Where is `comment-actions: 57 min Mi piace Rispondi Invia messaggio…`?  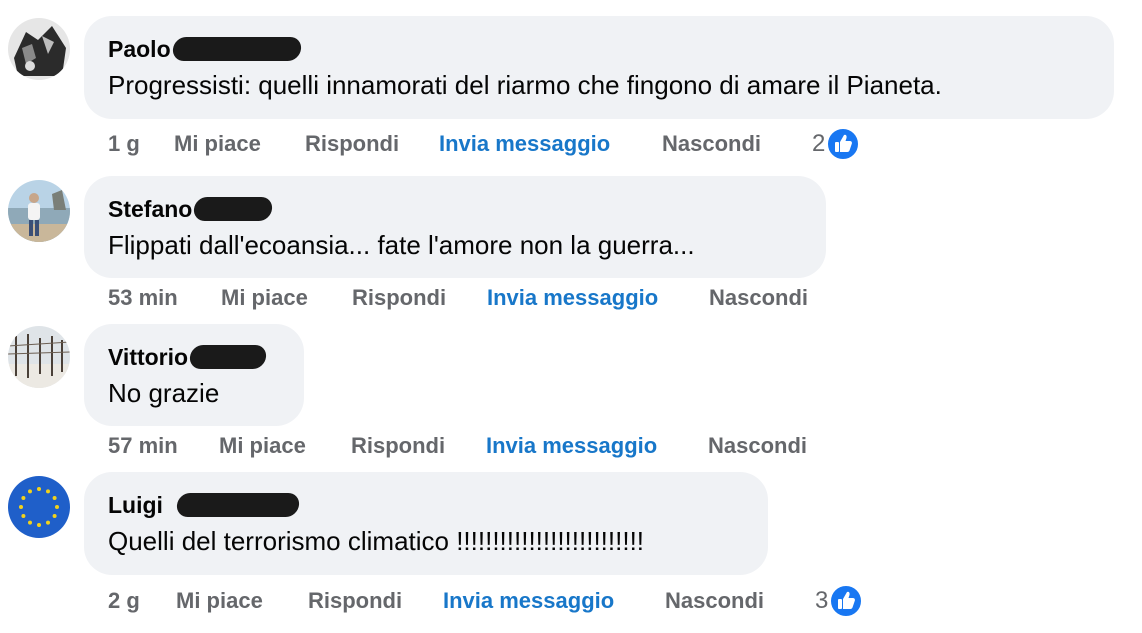 comment-actions: 57 min Mi piace Rispondi Invia messaggio… is located at coordinates (571, 446).